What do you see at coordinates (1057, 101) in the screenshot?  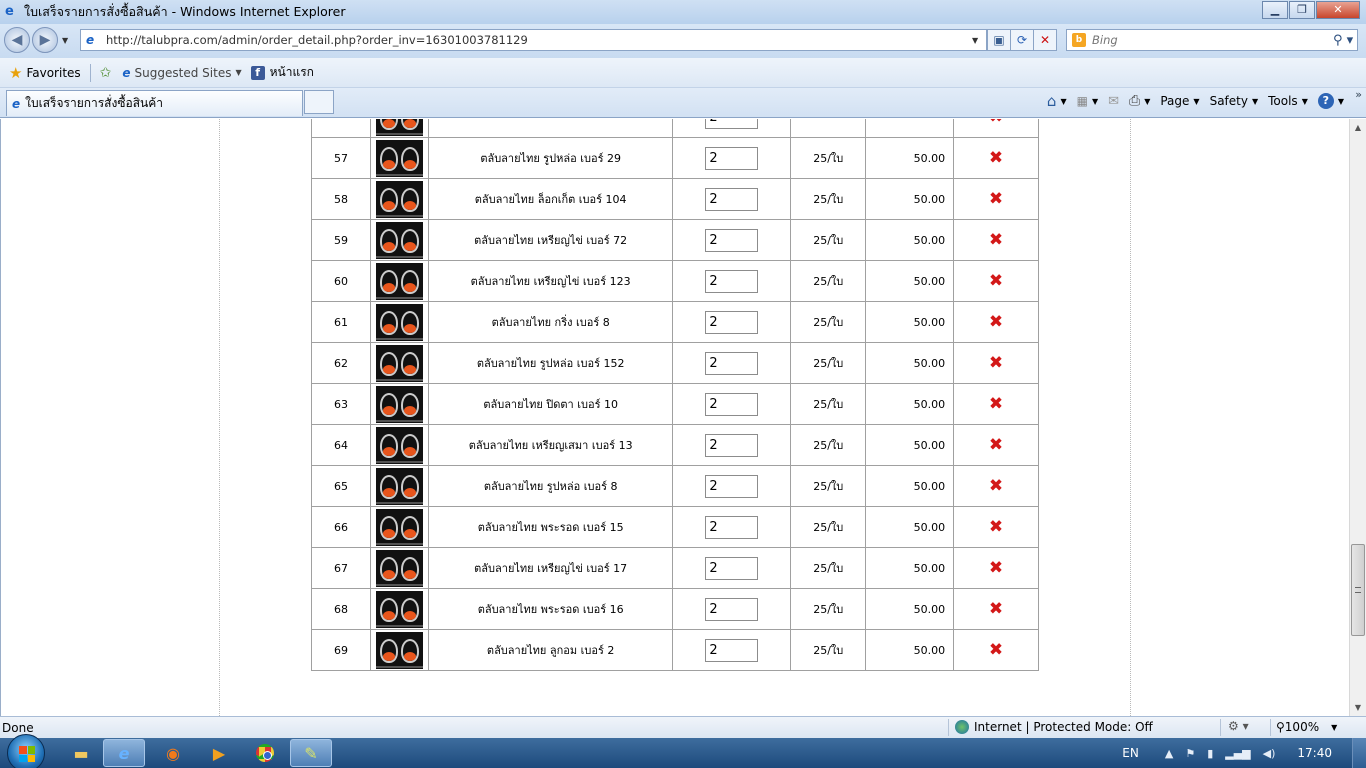 I see `home-button: ⌂ ▼` at bounding box center [1057, 101].